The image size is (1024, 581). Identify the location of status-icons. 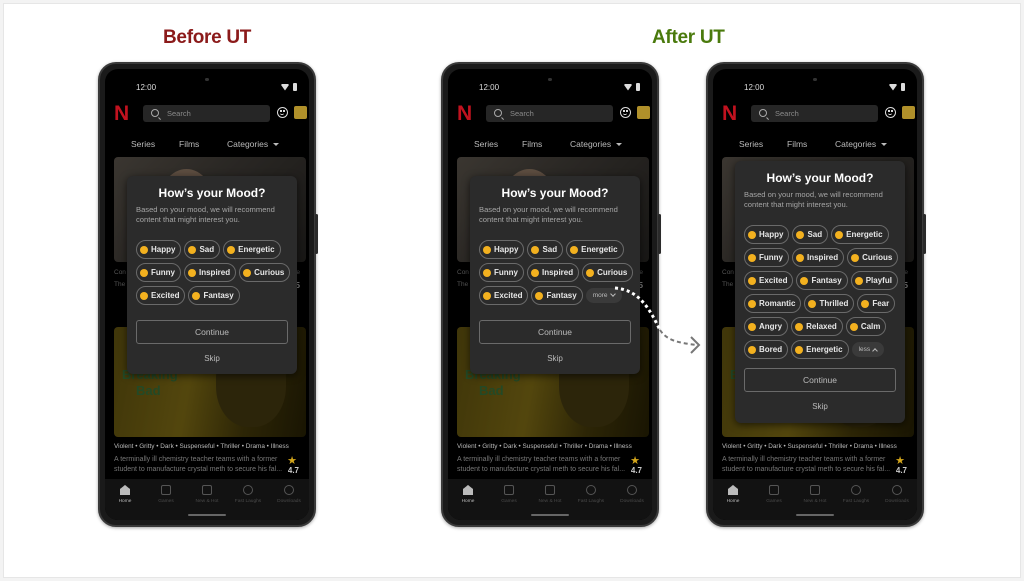
(632, 87).